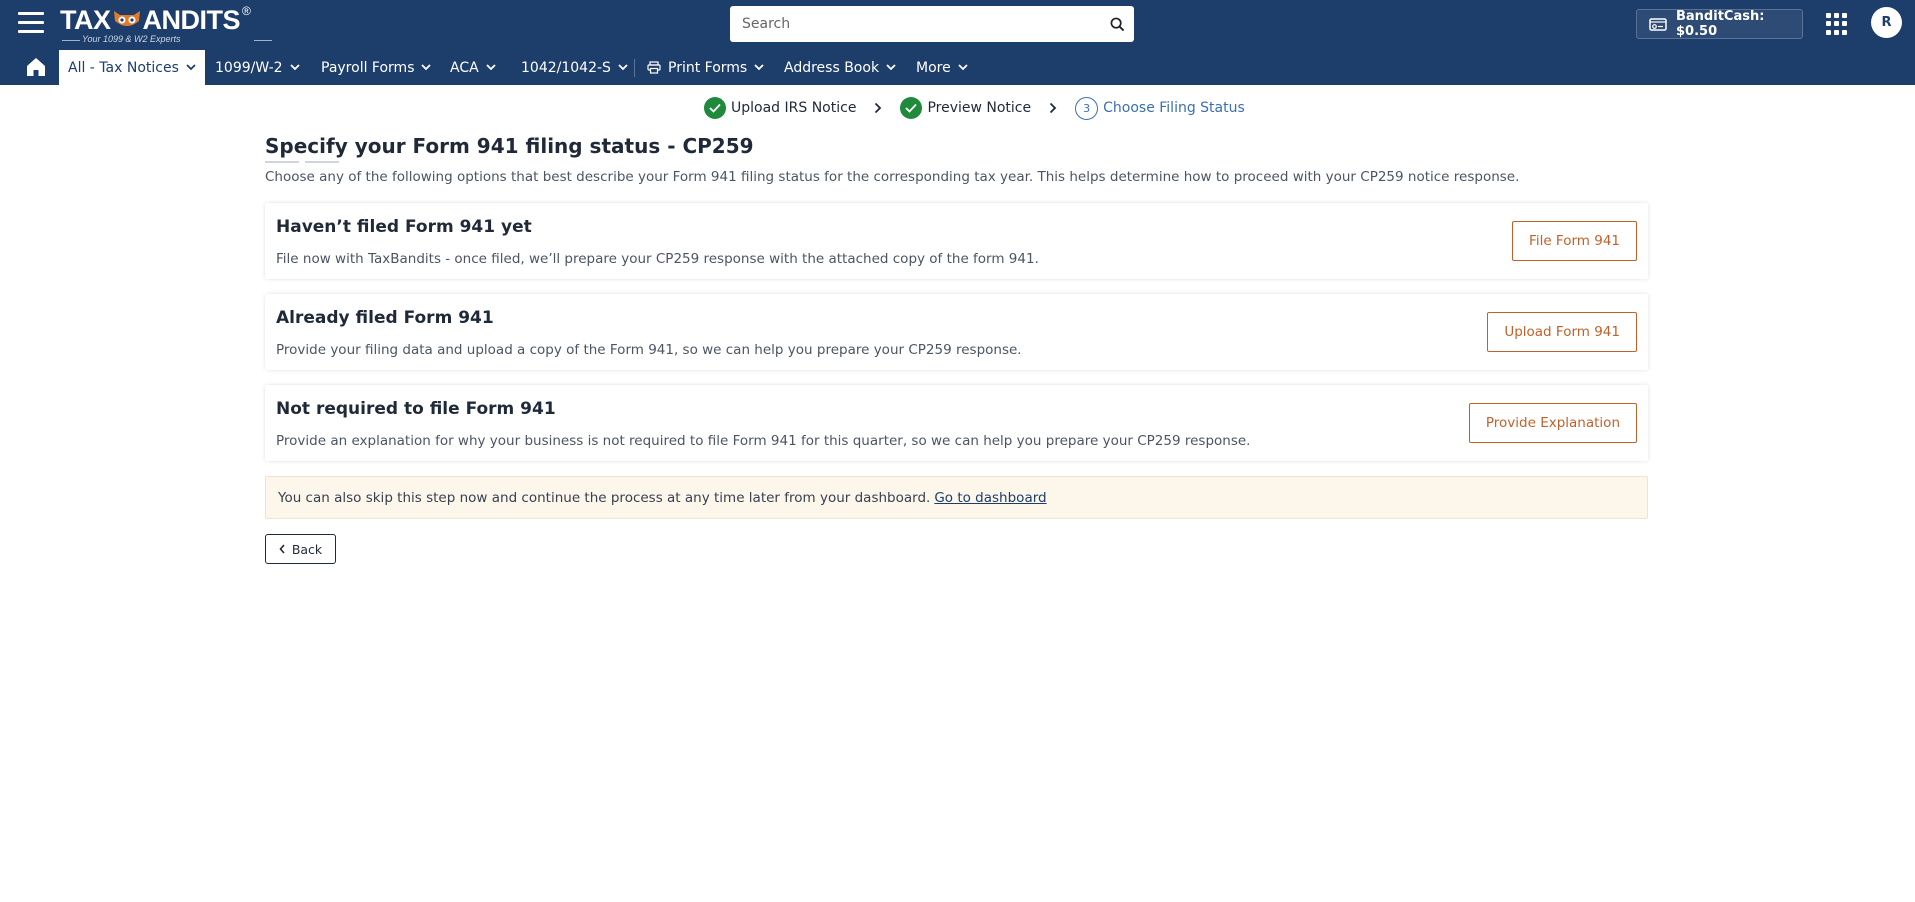  Describe the element at coordinates (1117, 24) in the screenshot. I see `search-icon` at that location.